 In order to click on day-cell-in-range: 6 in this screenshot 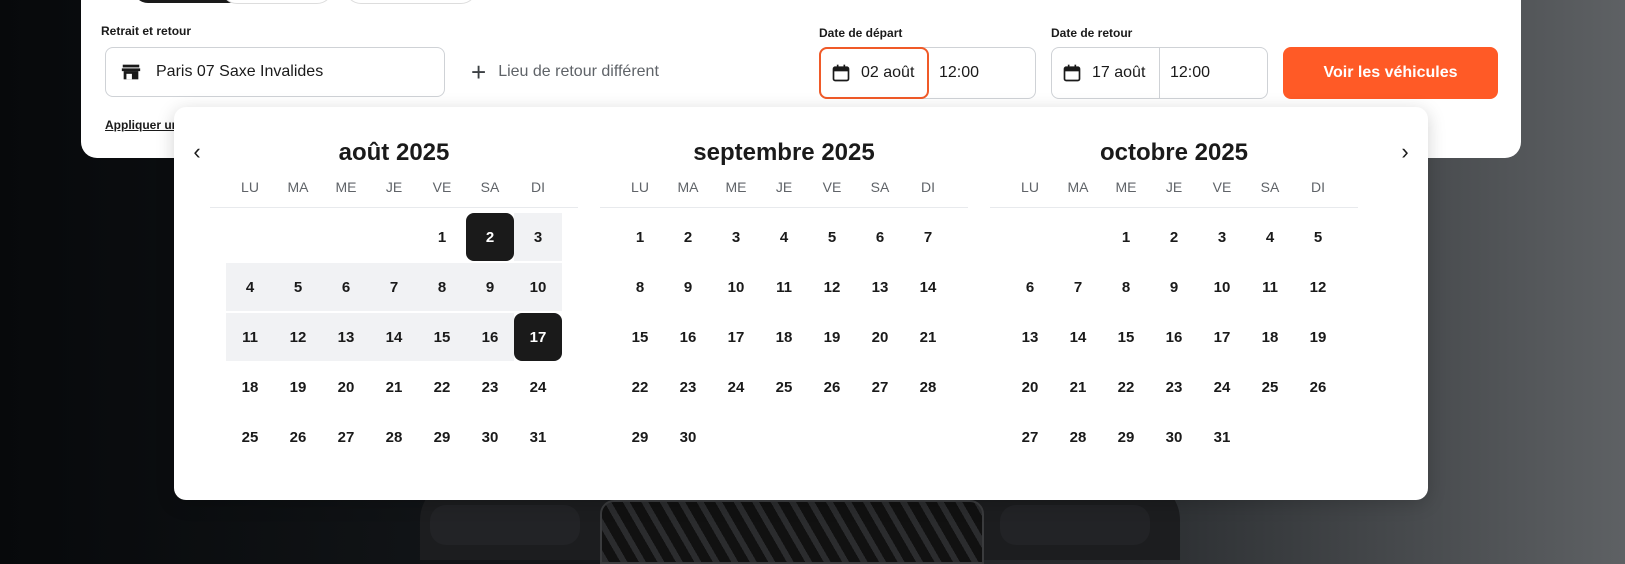, I will do `click(346, 287)`.